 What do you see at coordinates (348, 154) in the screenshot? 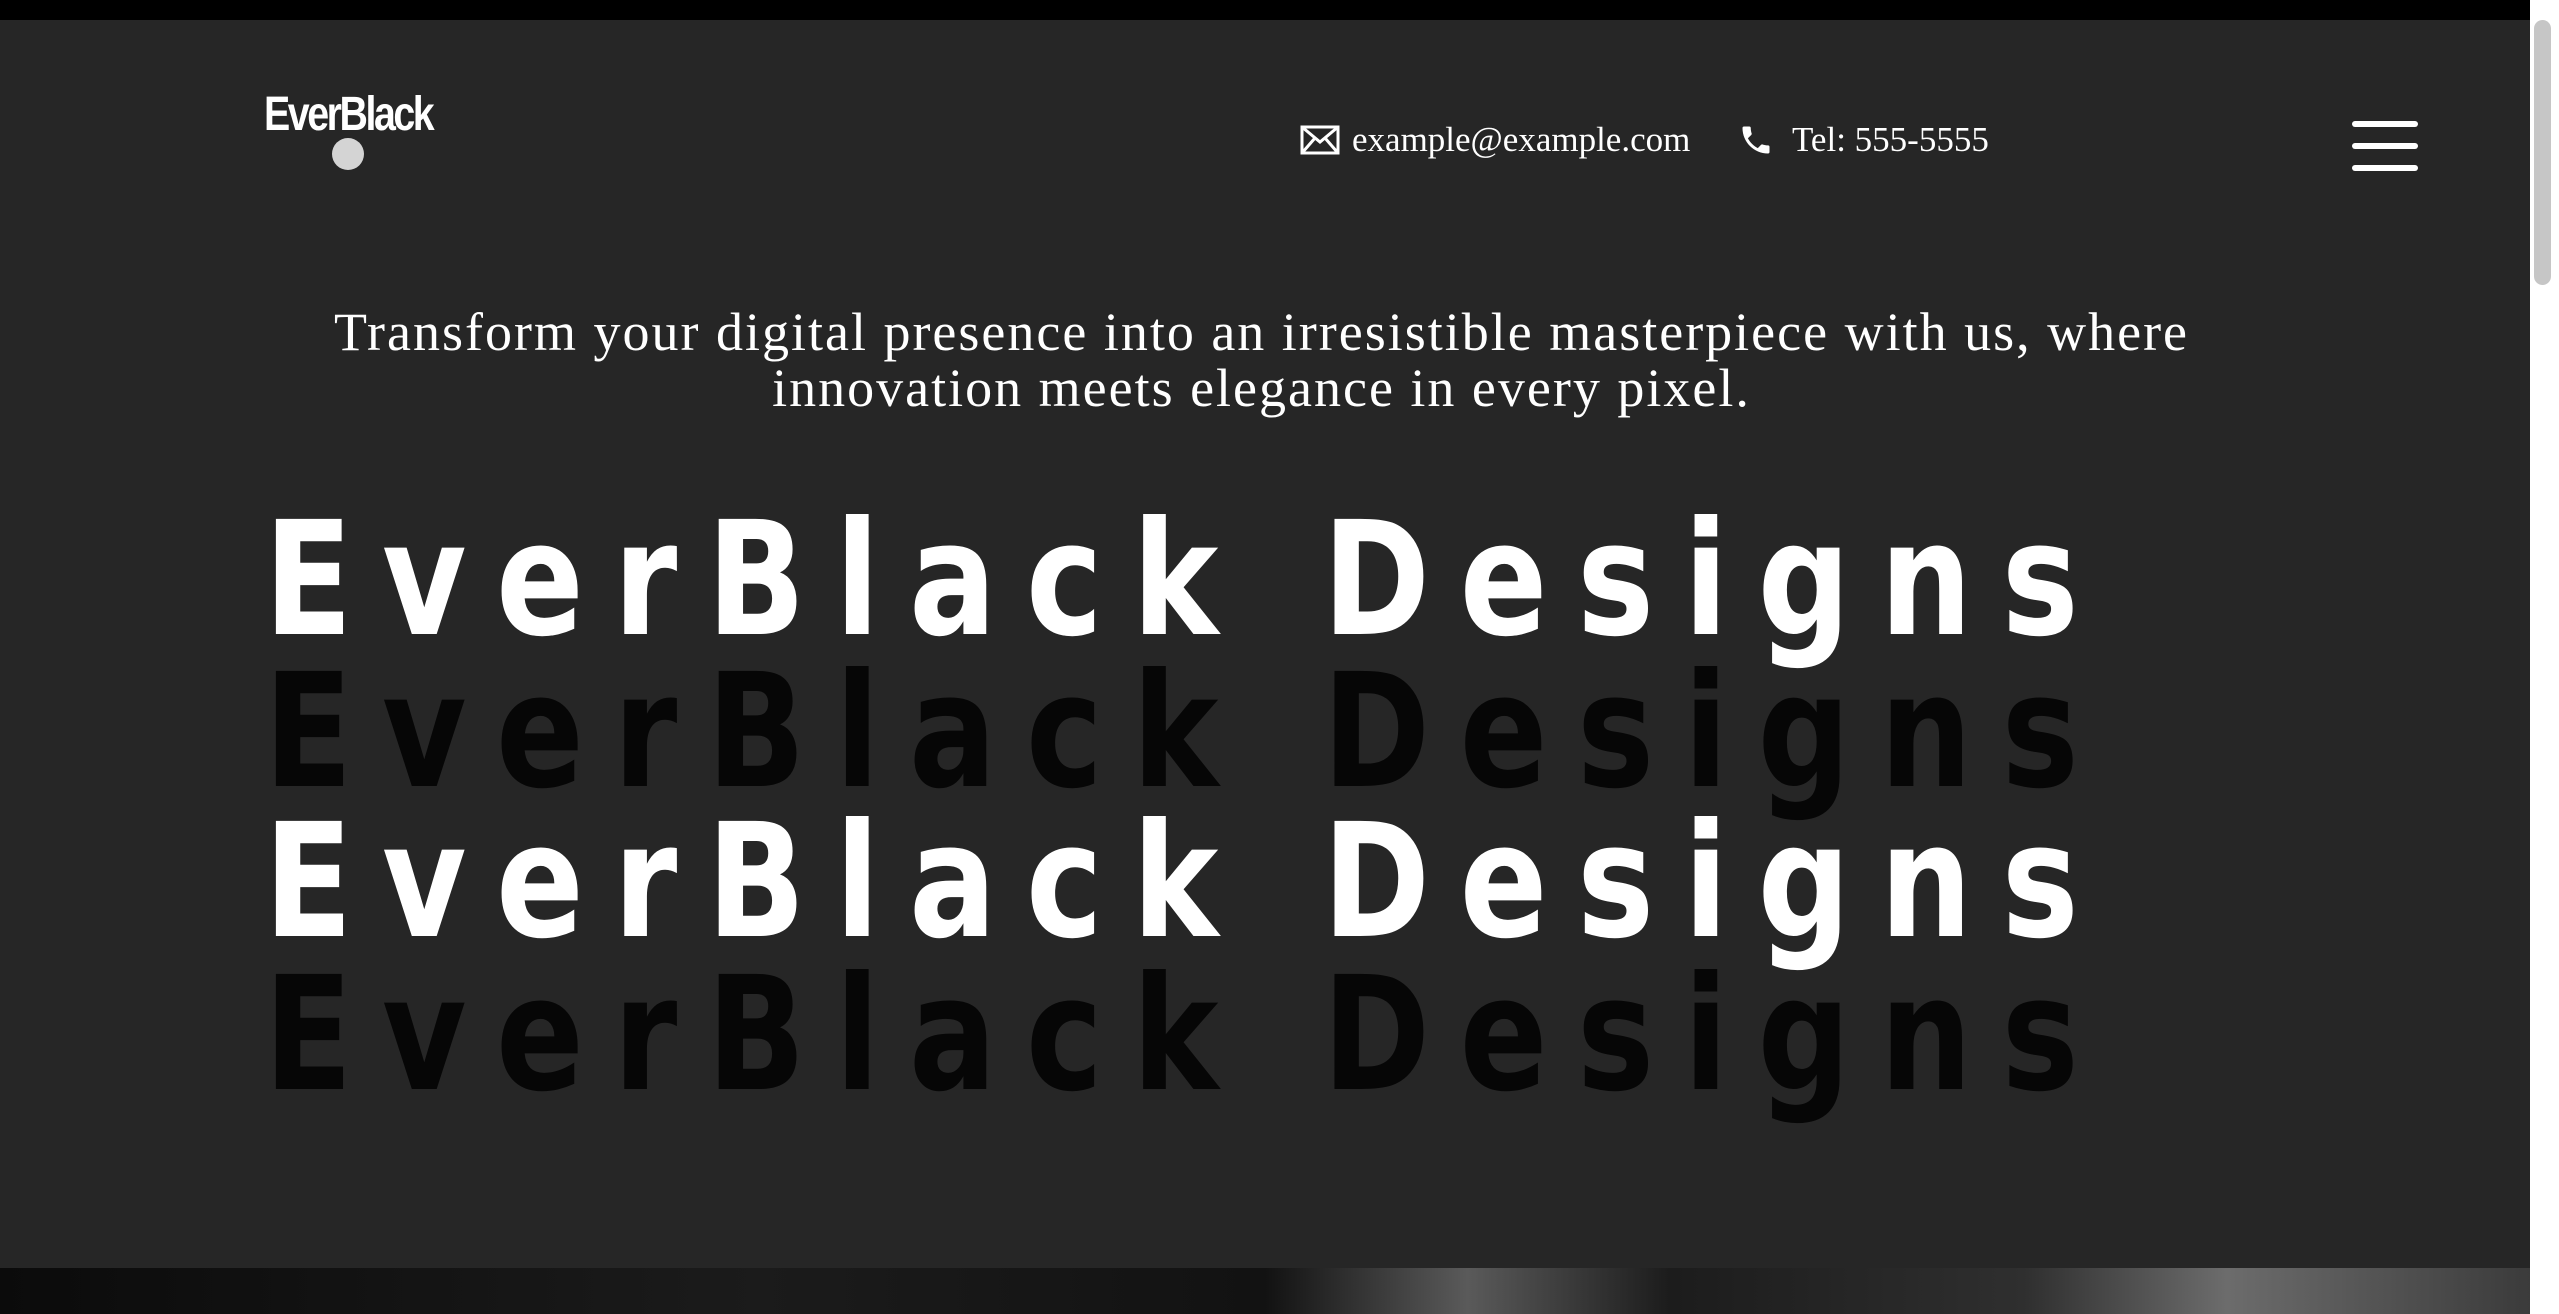
I see `logo-dot` at bounding box center [348, 154].